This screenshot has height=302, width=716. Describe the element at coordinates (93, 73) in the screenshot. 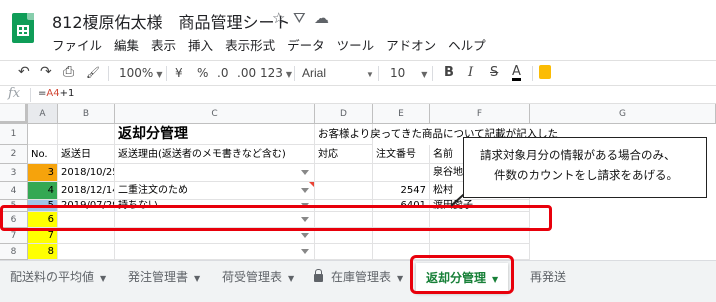

I see `paint-format-icon: 🖌` at that location.